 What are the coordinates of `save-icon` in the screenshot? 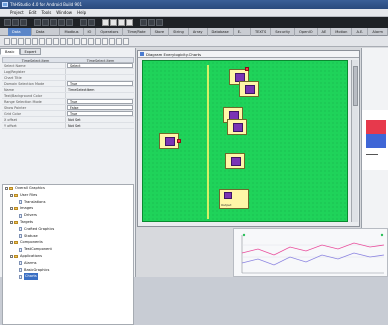 It's located at (23, 22).